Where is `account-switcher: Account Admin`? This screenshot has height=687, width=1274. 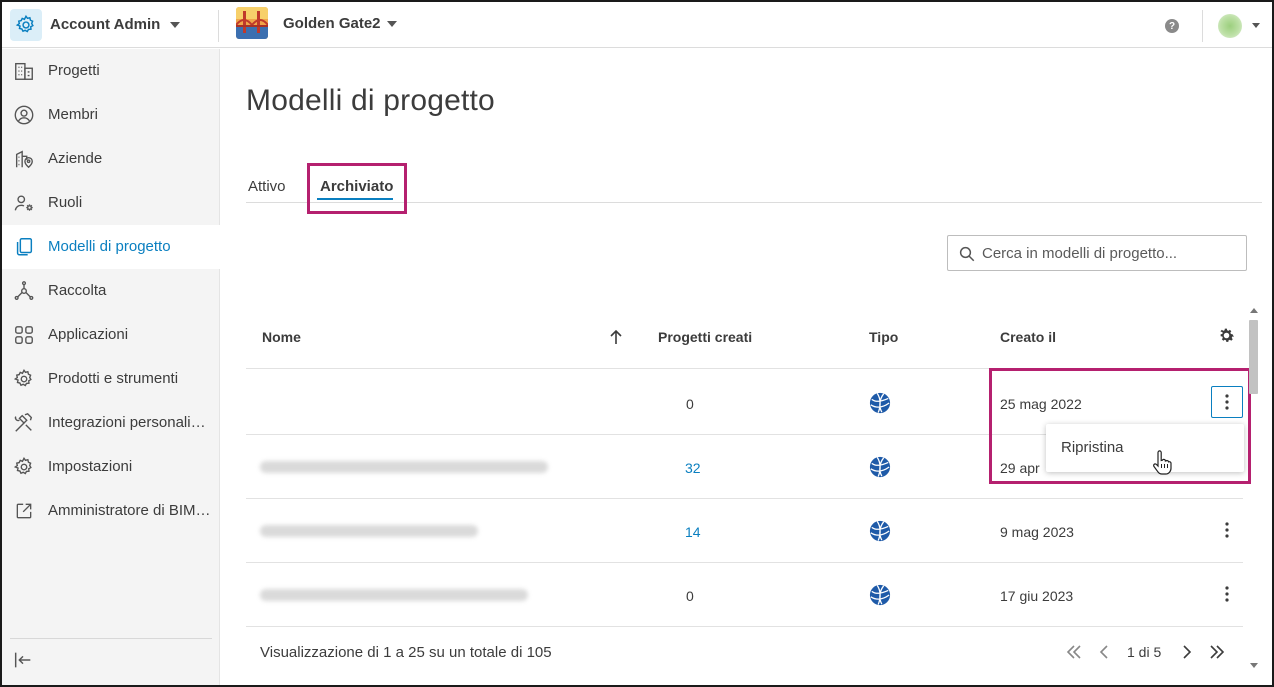 account-switcher: Account Admin is located at coordinates (115, 24).